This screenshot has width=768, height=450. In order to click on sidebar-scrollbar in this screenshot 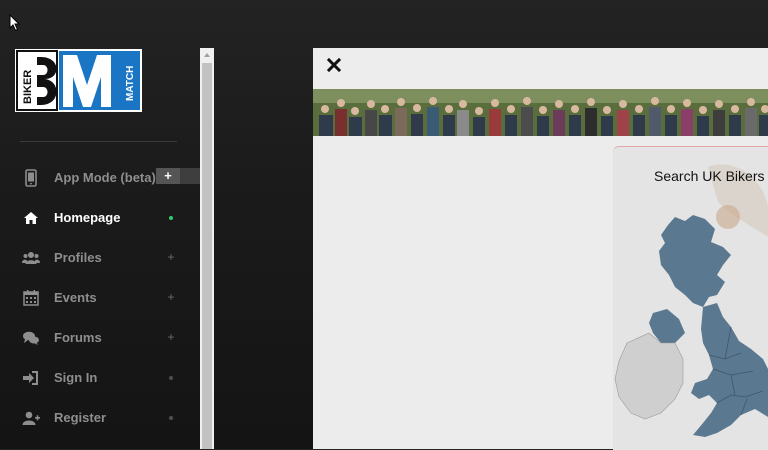, I will do `click(207, 248)`.